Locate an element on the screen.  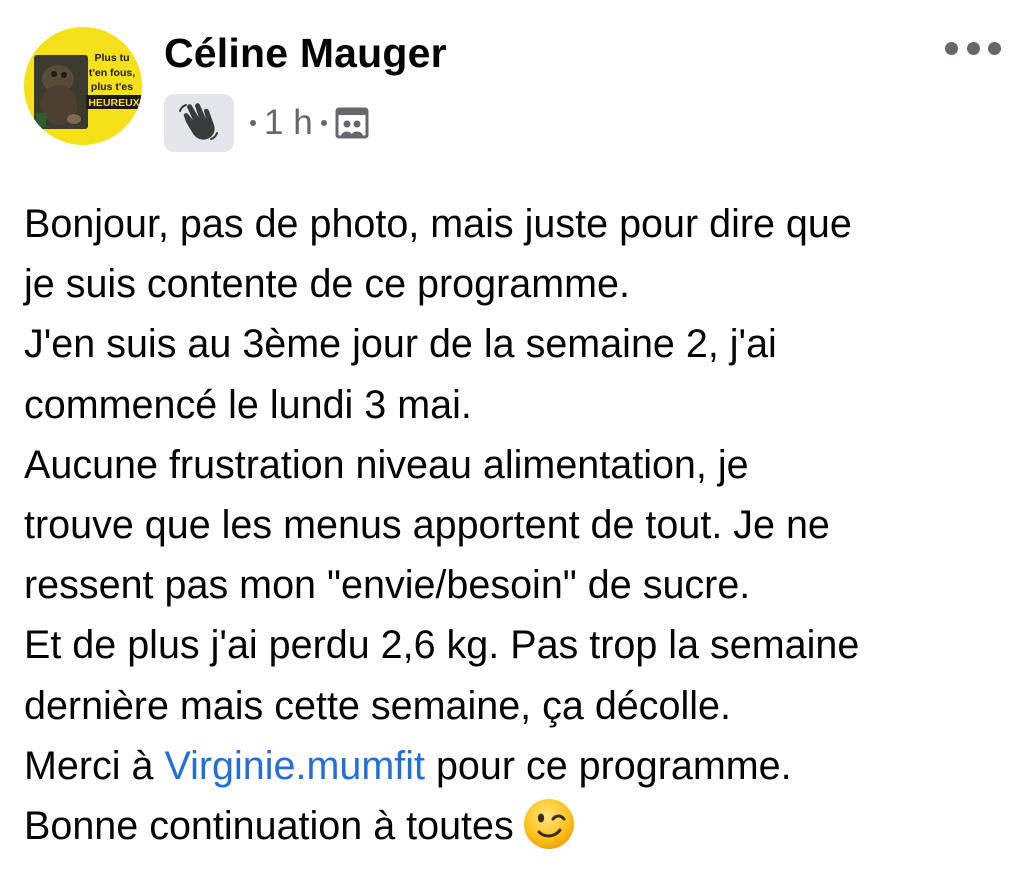
post-text-line: commencé le lundi 3 mai. is located at coordinates (248, 404).